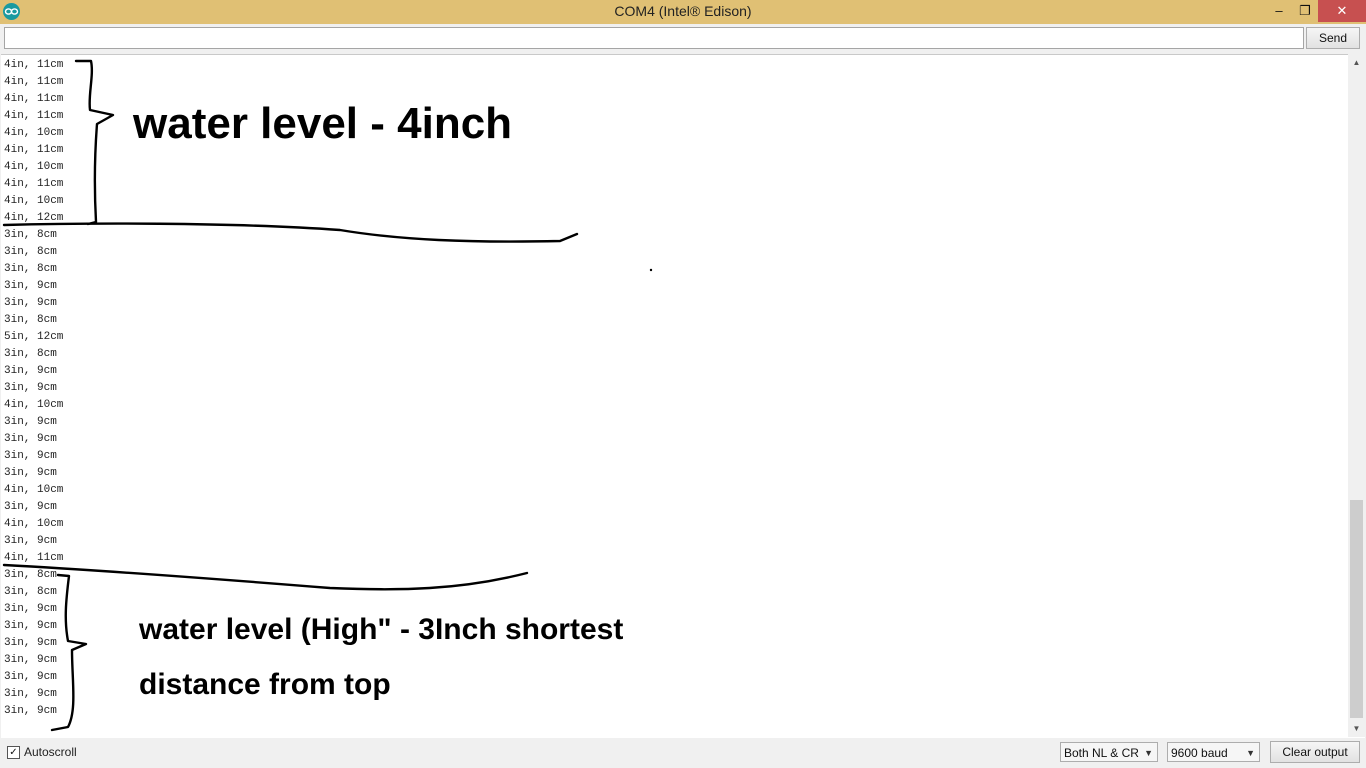  What do you see at coordinates (381, 629) in the screenshot?
I see `annotation-water-level-high: water level (High" - 3Inch shortest` at bounding box center [381, 629].